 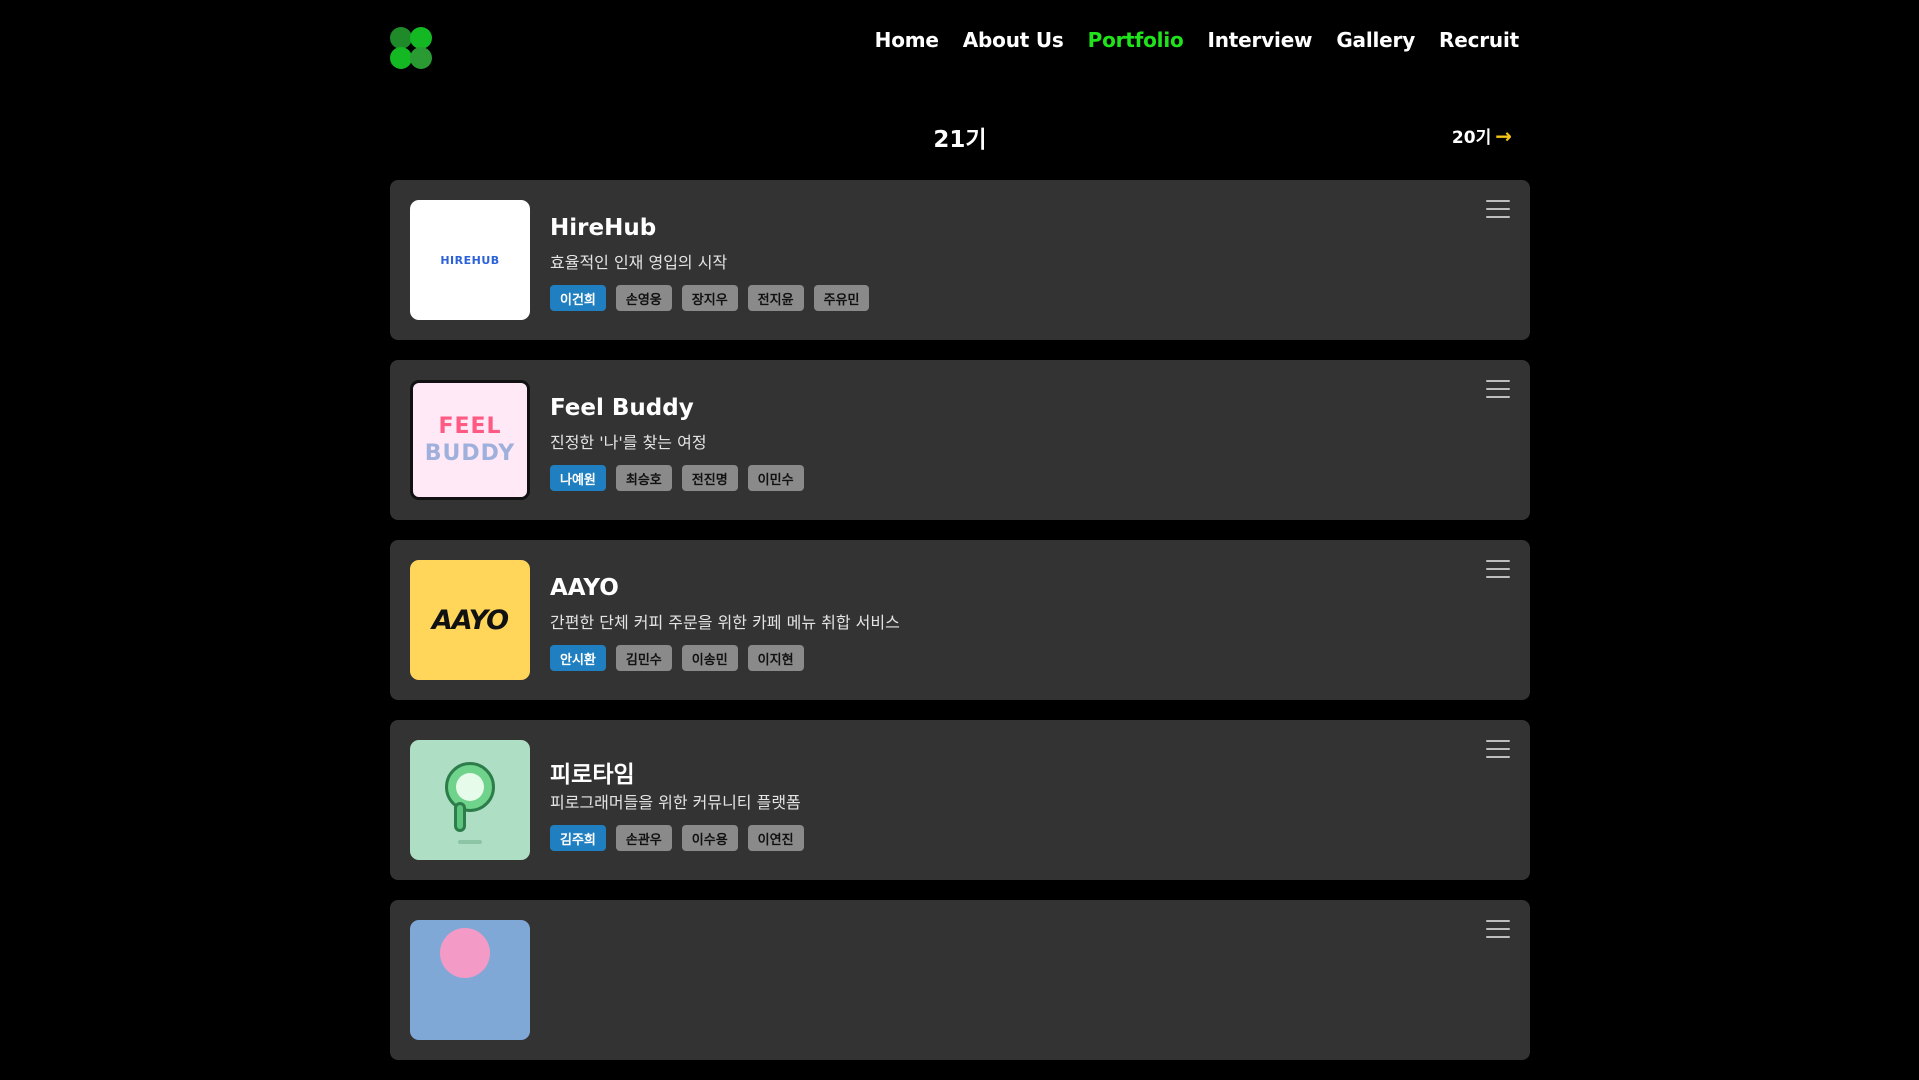 What do you see at coordinates (603, 228) in the screenshot?
I see `project-title: HireHub` at bounding box center [603, 228].